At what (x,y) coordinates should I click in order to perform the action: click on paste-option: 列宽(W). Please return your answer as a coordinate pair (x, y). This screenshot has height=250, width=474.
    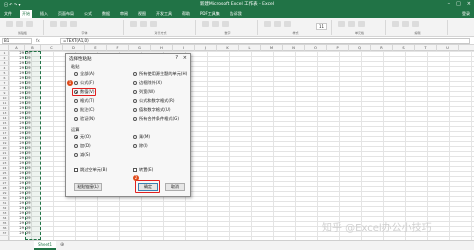
    Looking at the image, I should click on (144, 92).